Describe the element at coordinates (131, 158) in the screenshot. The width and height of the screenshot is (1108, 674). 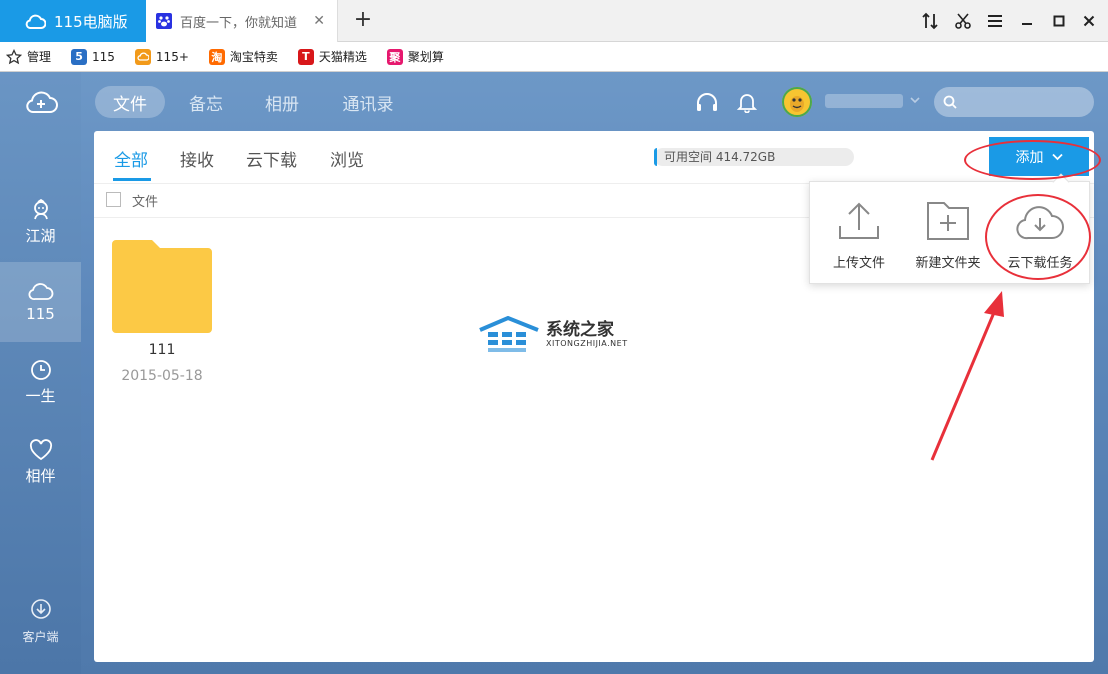
I see `tab-all: 全部` at that location.